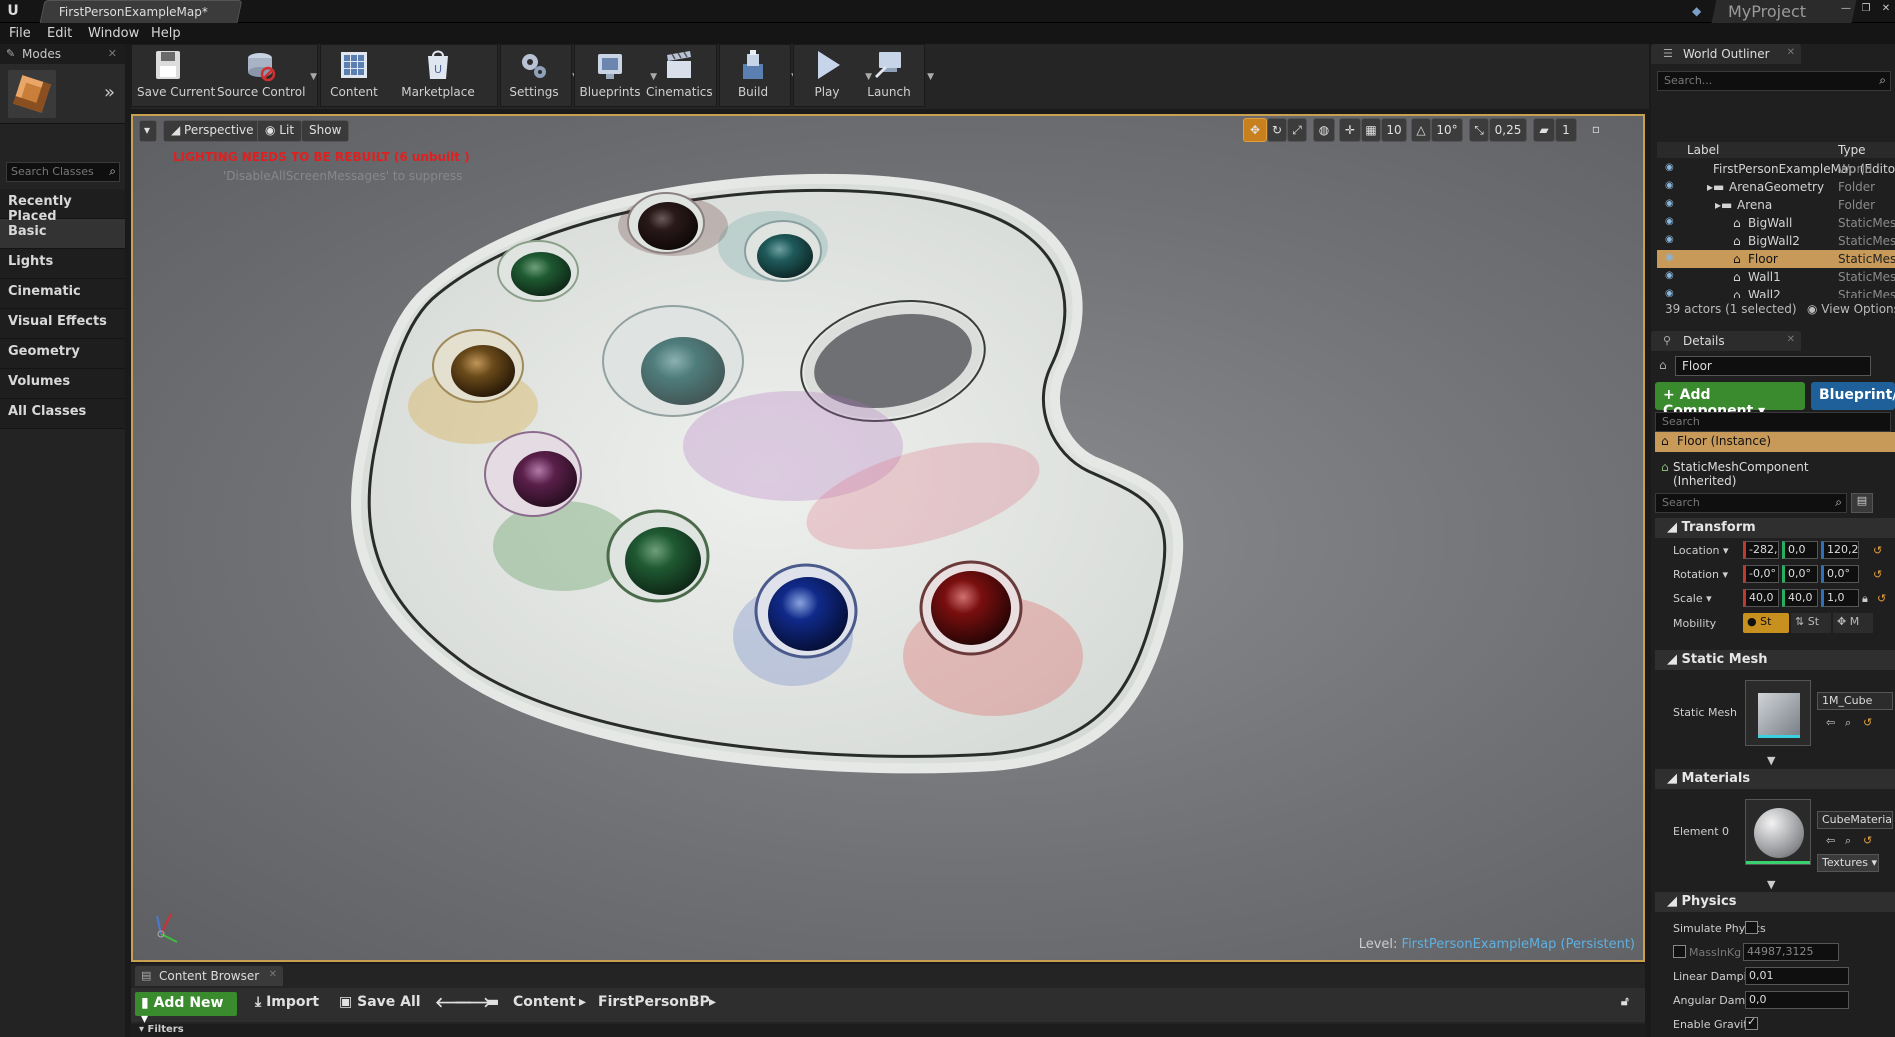 This screenshot has width=1895, height=1037. I want to click on physics-section: ◢ Physics, so click(1775, 902).